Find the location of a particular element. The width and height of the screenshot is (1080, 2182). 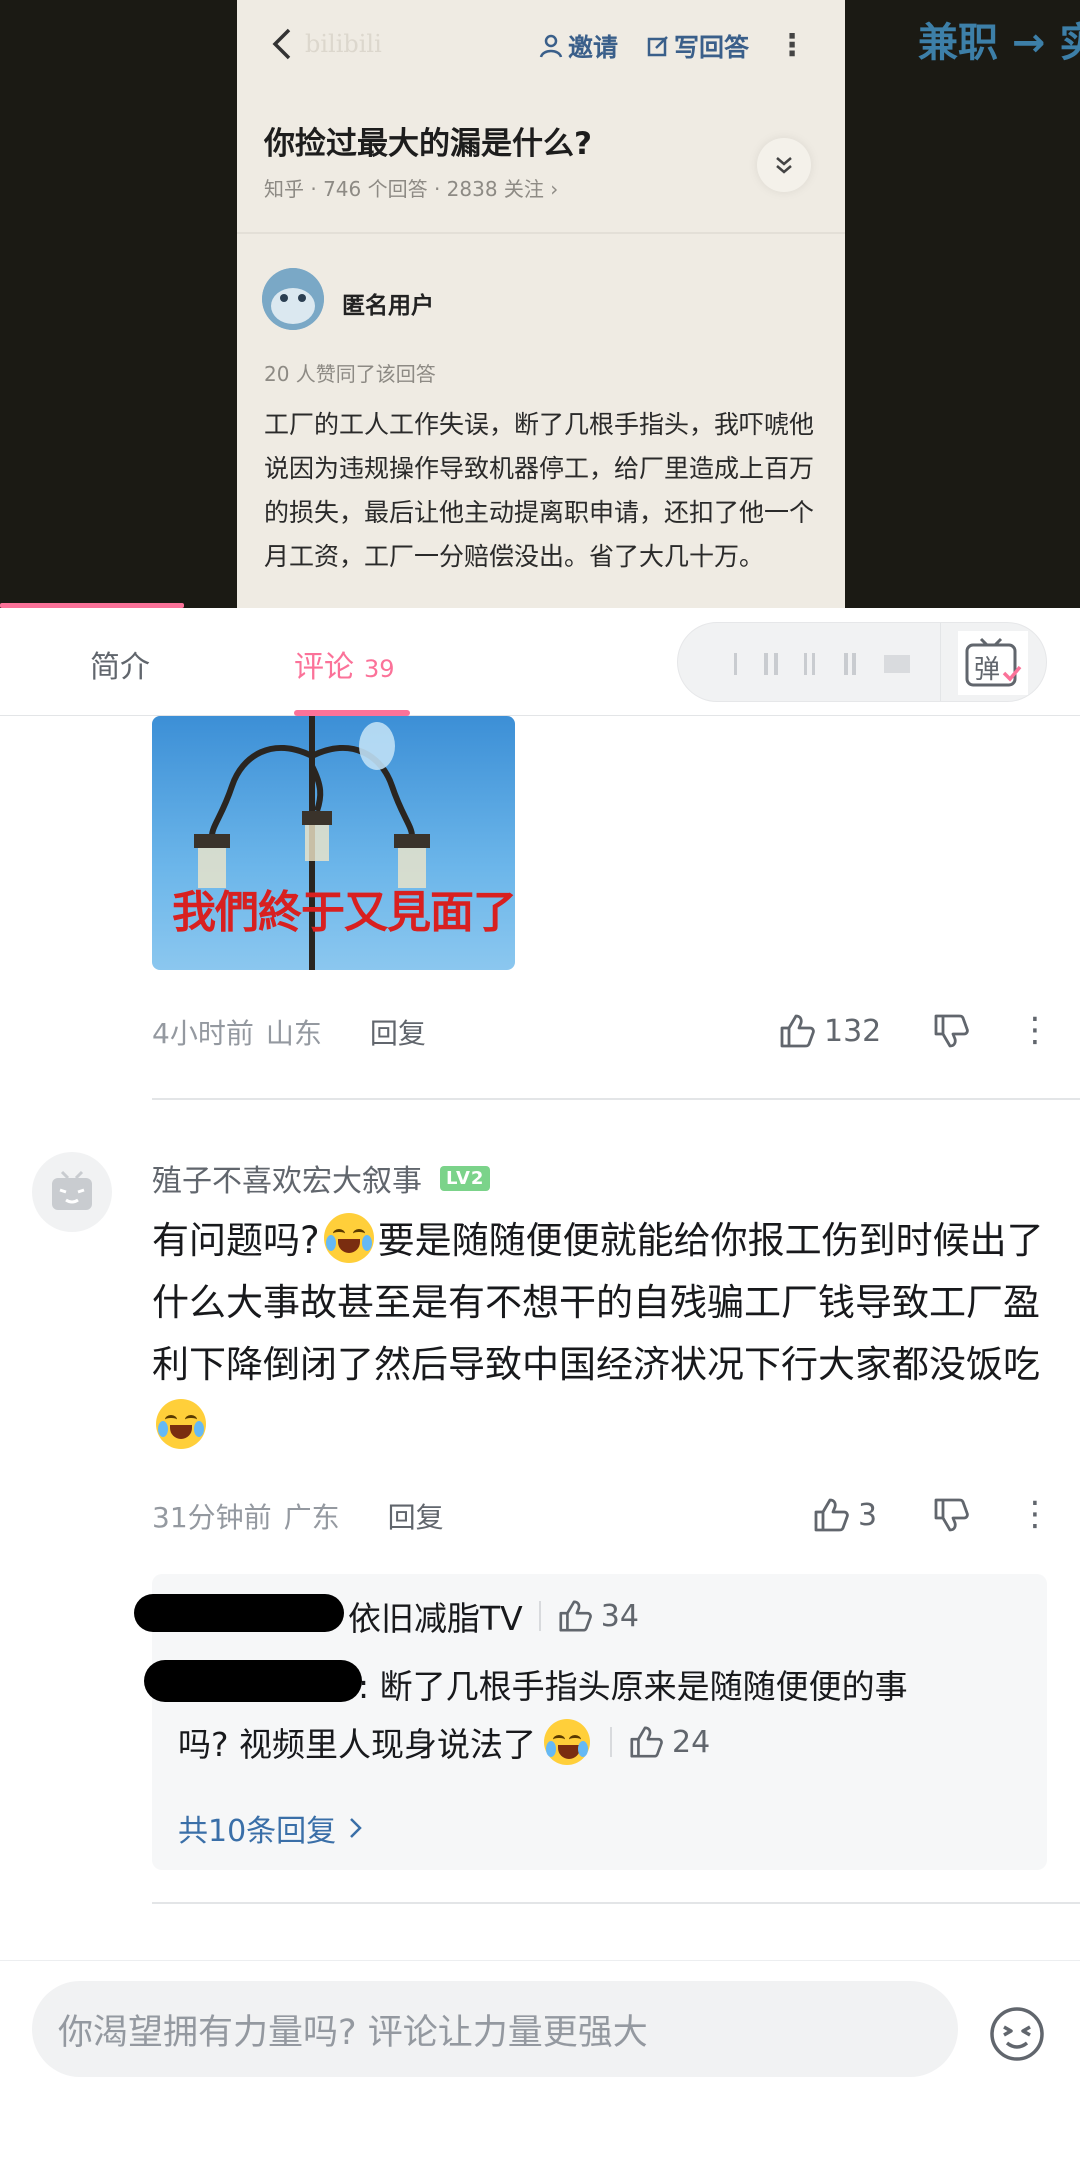

sub-reply-1-text: 依旧减脂TV is located at coordinates (435, 1618).